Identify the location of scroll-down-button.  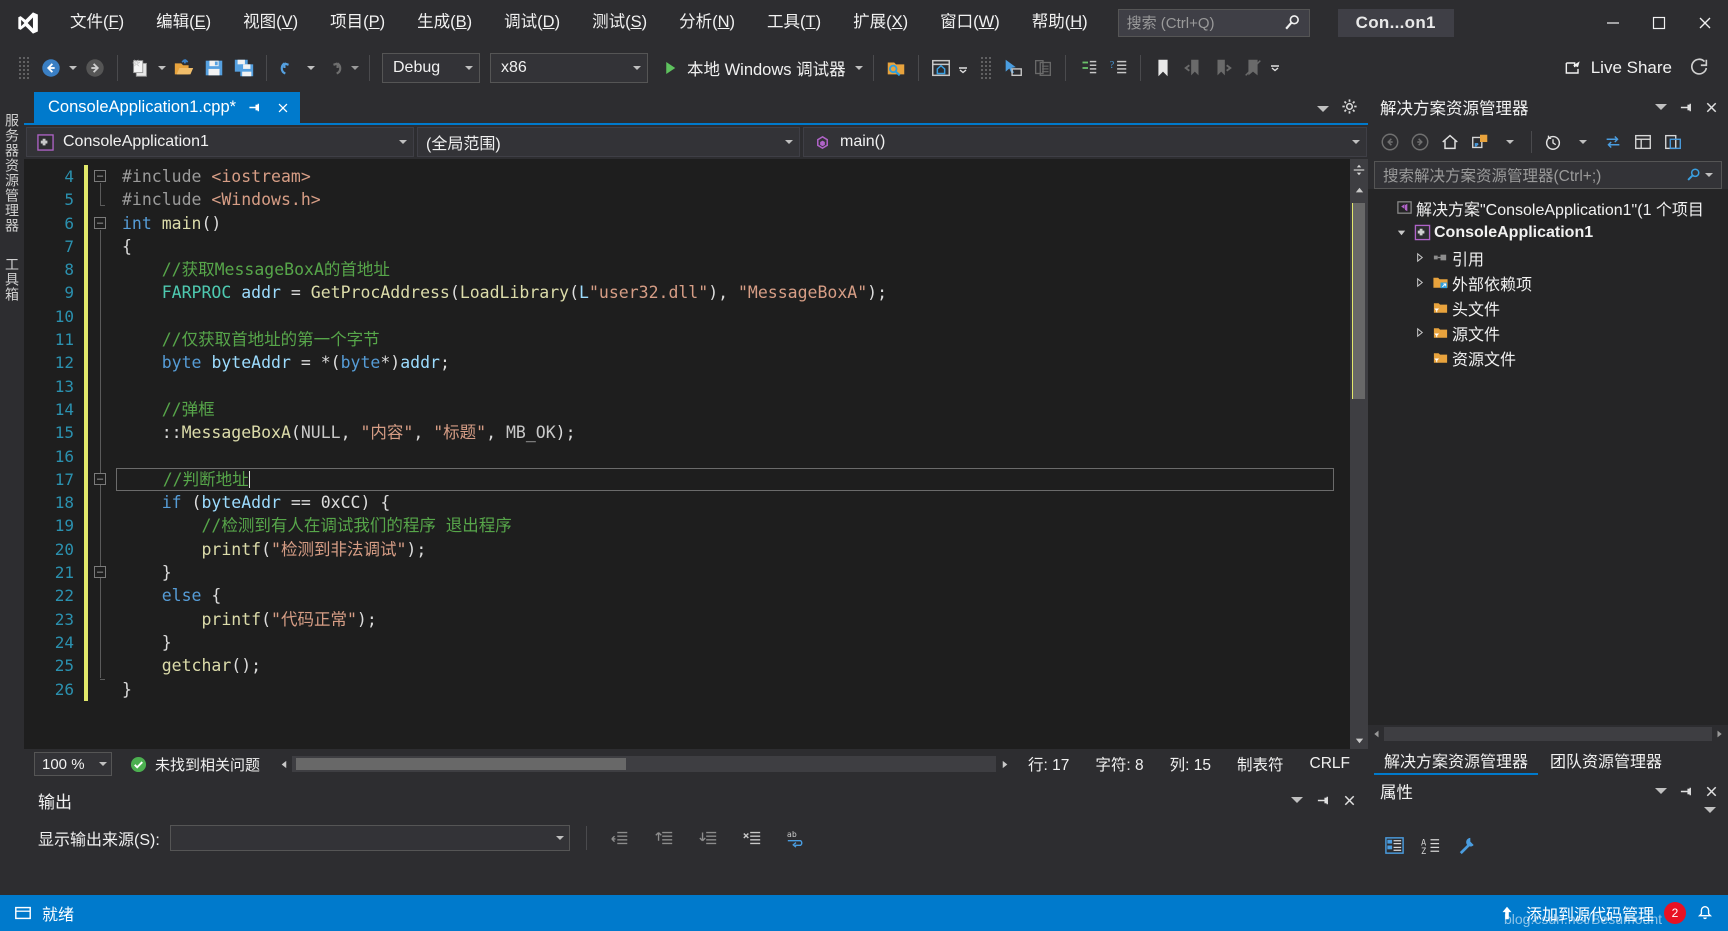
(1359, 740).